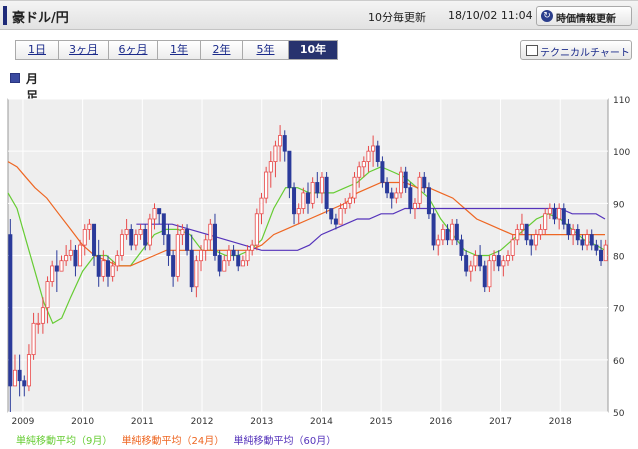 The image size is (638, 449). I want to click on tab-2y: 2年, so click(222, 50).